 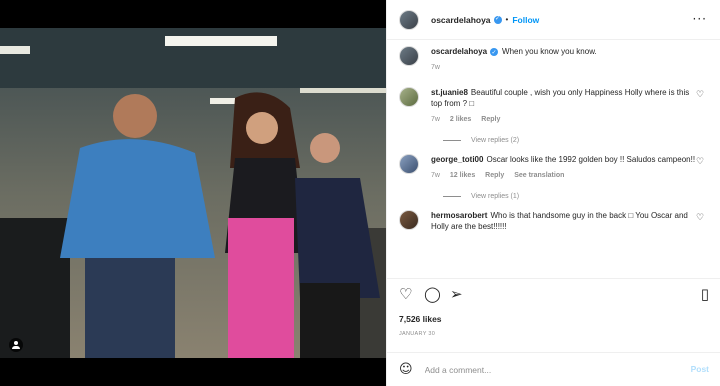 What do you see at coordinates (460, 119) in the screenshot?
I see `comment-likes: 2 likes` at bounding box center [460, 119].